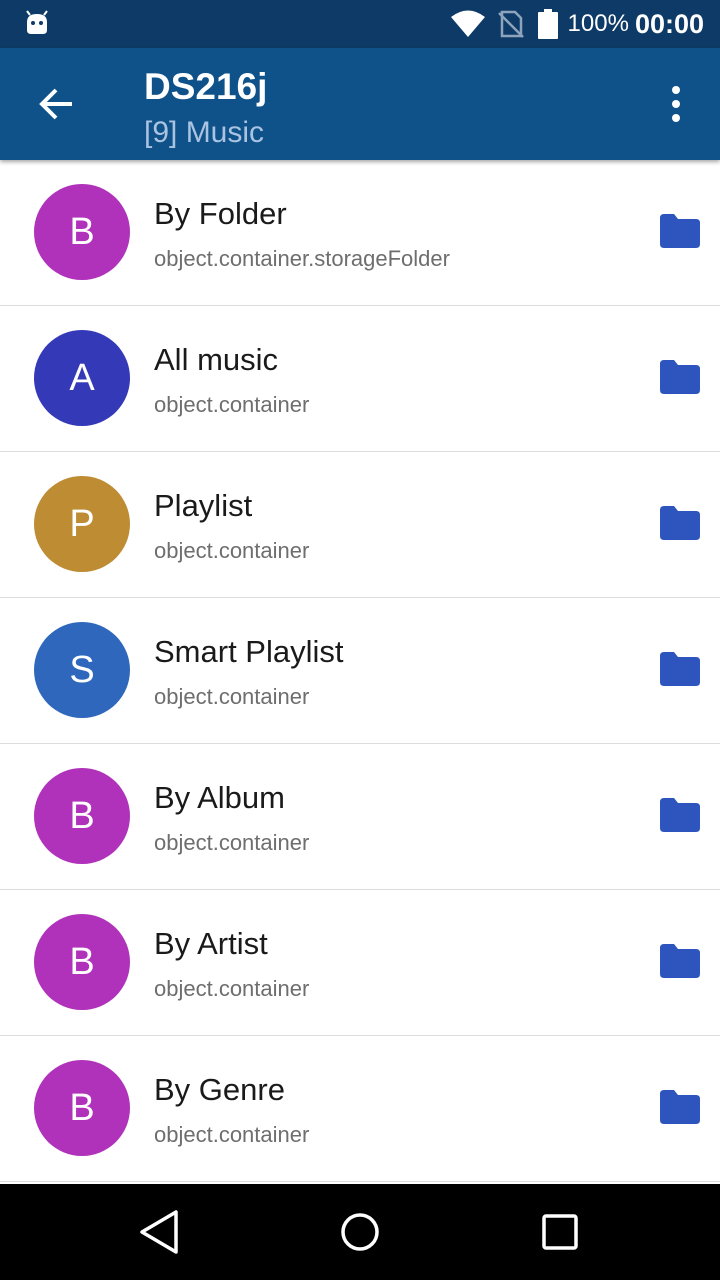 This screenshot has width=720, height=1280. Describe the element at coordinates (220, 213) in the screenshot. I see `item-title: By Folder` at that location.